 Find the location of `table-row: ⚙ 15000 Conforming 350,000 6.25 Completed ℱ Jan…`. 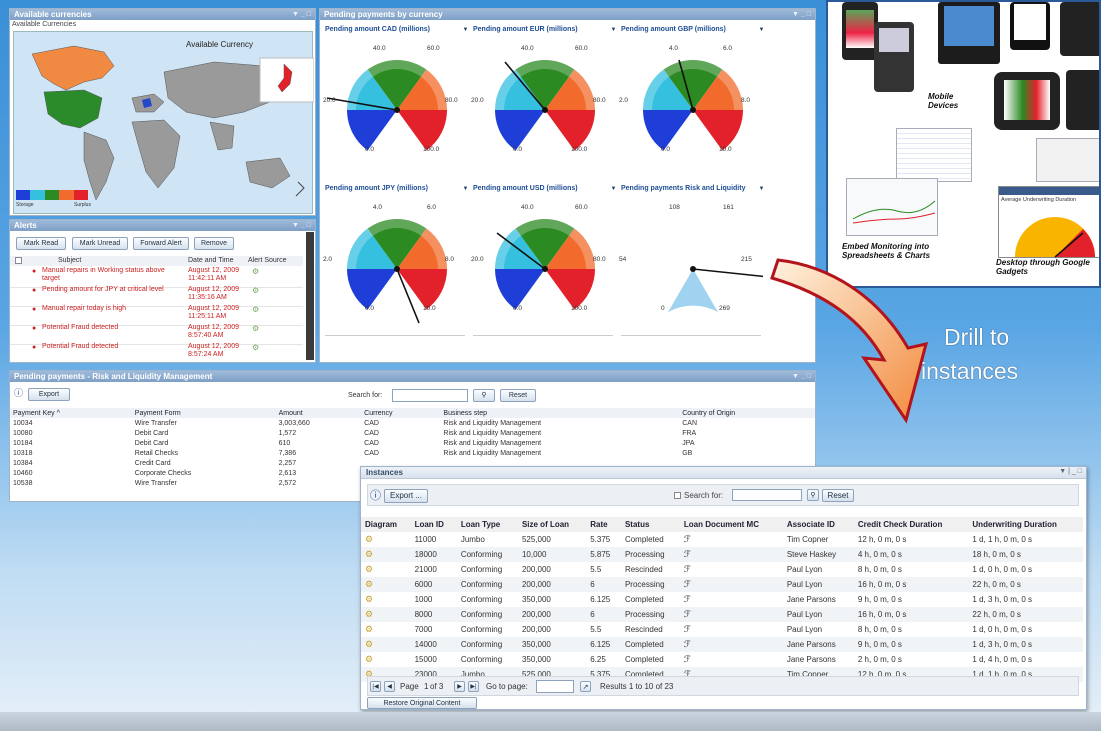

table-row: ⚙ 15000 Conforming 350,000 6.25 Completed ℱ Jan… is located at coordinates (722, 659).